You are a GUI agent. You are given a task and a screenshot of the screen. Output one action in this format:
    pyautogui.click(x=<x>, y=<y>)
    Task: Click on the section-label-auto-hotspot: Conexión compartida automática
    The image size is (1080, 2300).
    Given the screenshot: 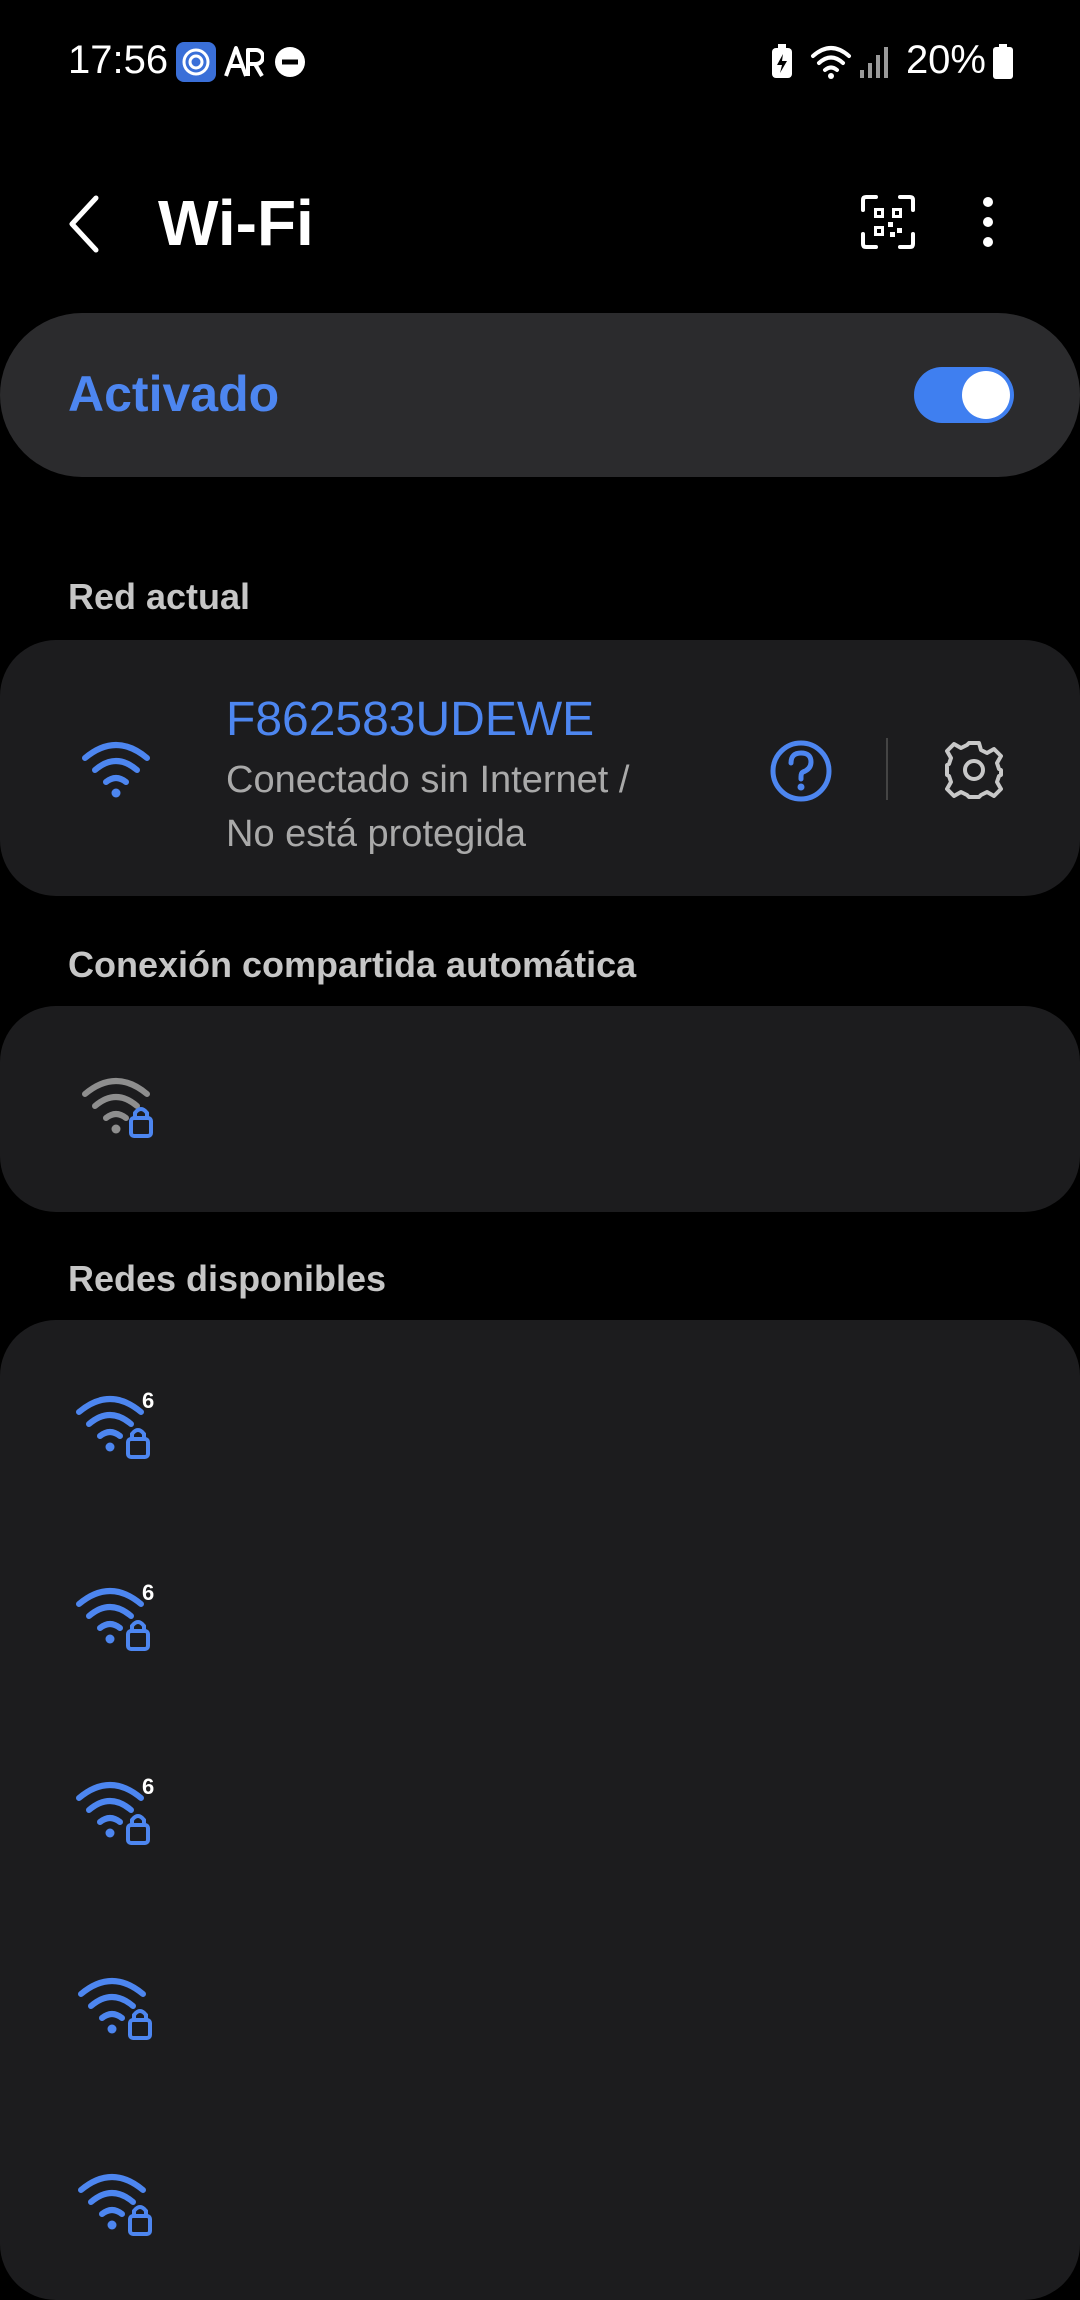 What is the action you would take?
    pyautogui.click(x=352, y=964)
    